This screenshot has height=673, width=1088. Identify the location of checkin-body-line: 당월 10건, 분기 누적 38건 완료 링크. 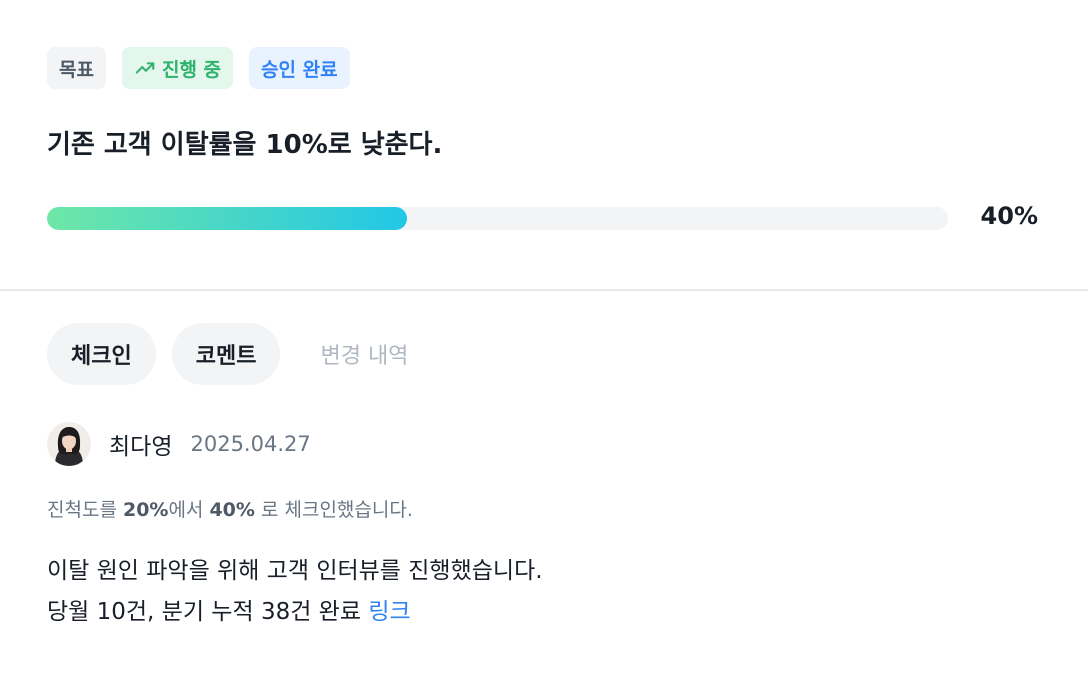
(295, 612).